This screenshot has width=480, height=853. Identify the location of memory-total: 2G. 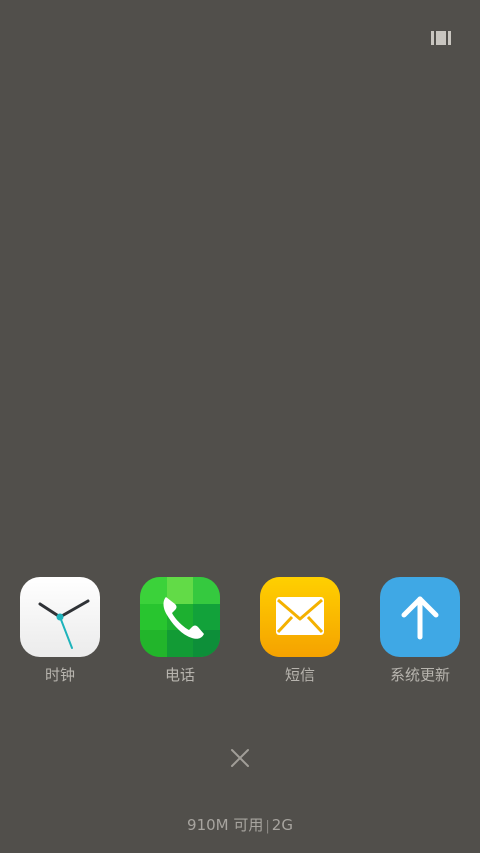
(282, 825).